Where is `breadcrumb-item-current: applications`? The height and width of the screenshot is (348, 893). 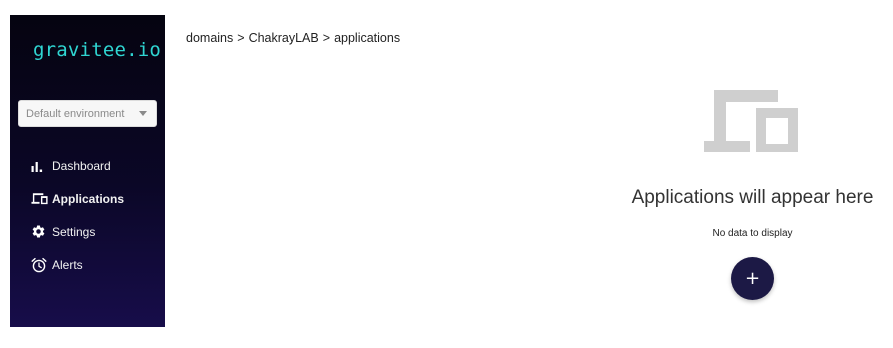 breadcrumb-item-current: applications is located at coordinates (367, 38).